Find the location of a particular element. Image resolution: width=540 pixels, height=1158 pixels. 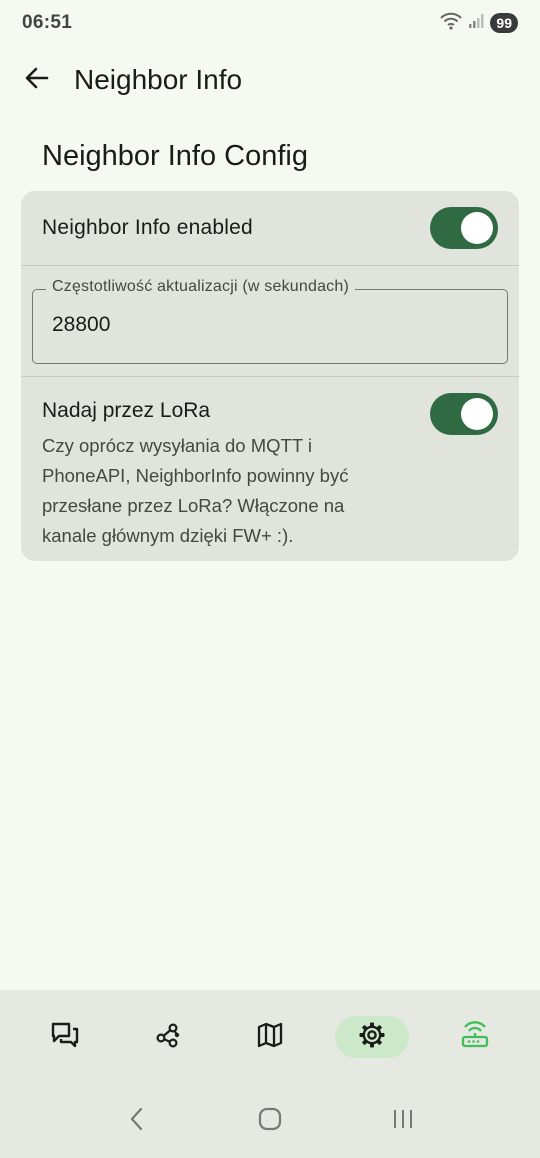

nav-settings is located at coordinates (372, 1037).